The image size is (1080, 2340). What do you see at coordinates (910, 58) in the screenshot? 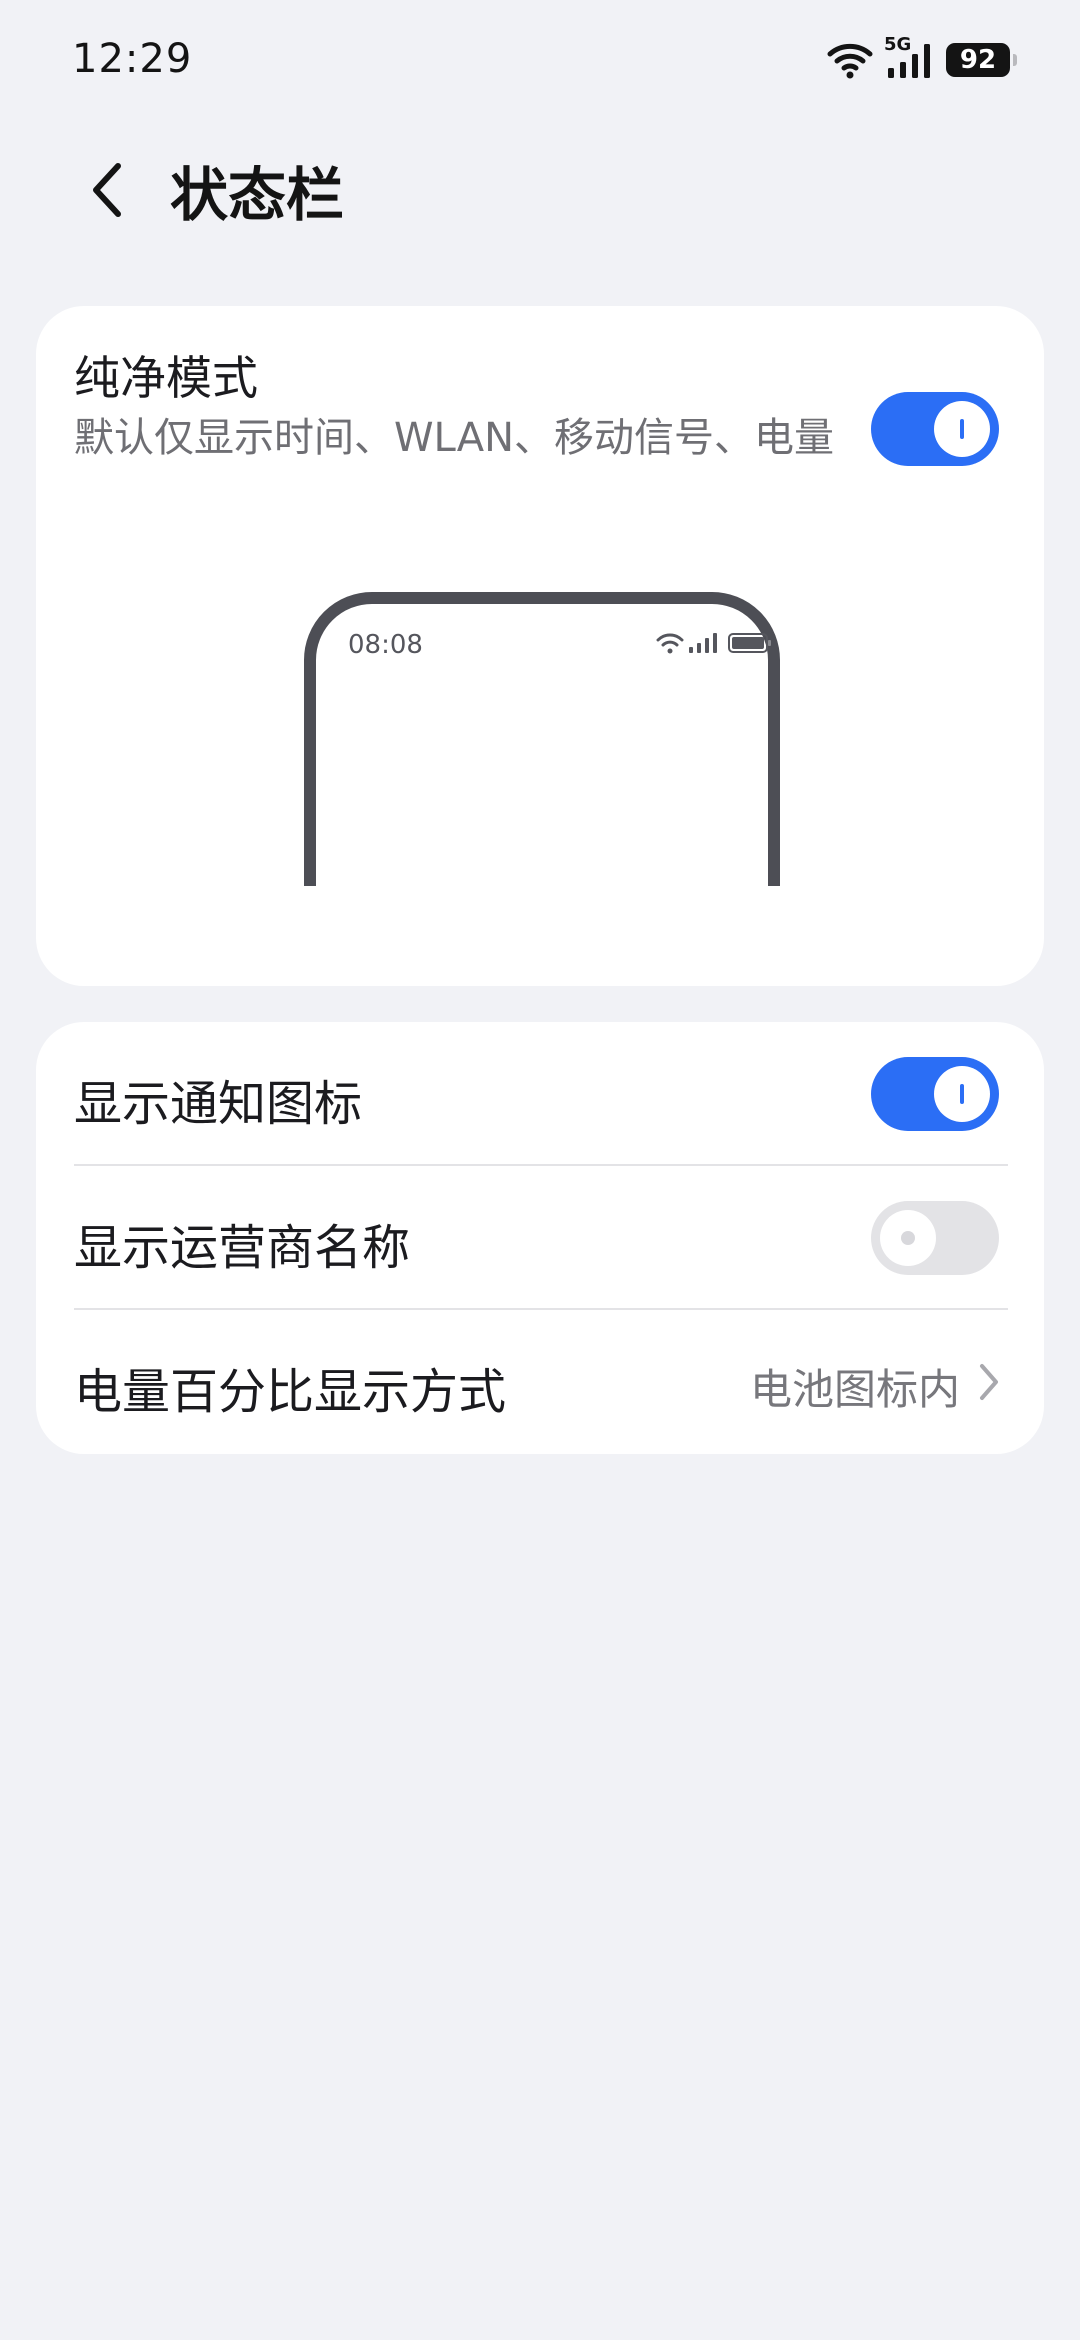
I see `signal-icon: 5G` at bounding box center [910, 58].